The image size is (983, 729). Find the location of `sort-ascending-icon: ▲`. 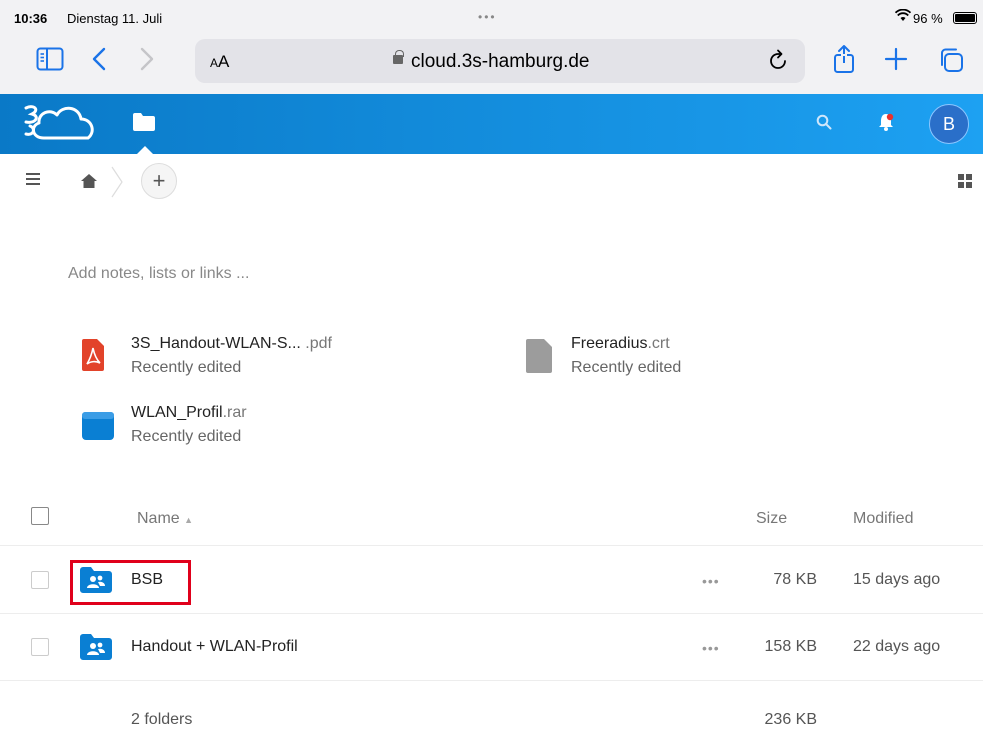

sort-ascending-icon: ▲ is located at coordinates (189, 520).